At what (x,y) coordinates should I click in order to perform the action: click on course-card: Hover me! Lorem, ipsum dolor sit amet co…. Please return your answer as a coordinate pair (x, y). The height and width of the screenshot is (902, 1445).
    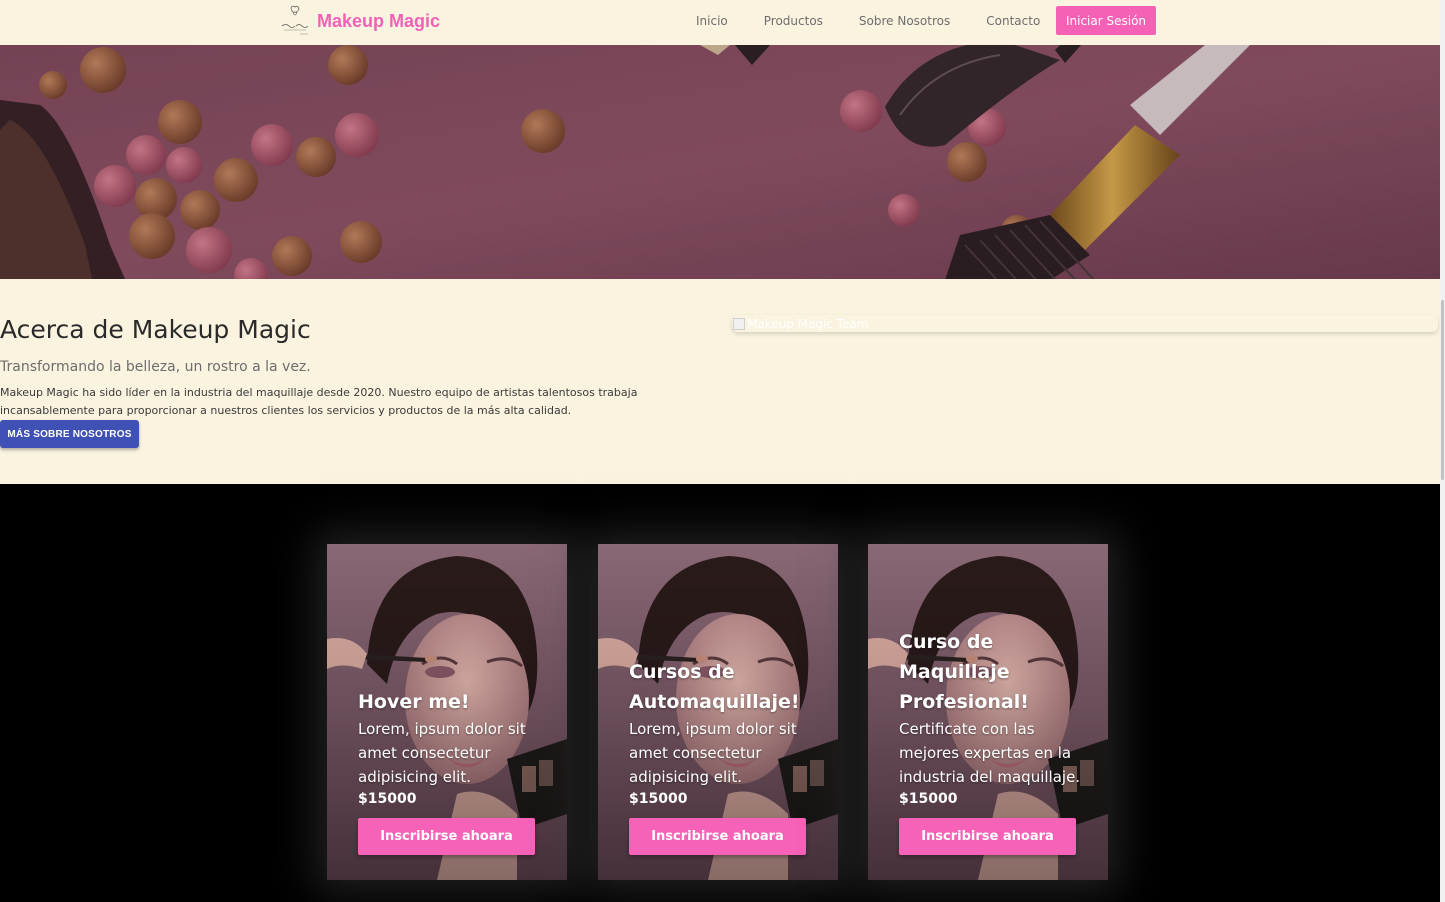
    Looking at the image, I should click on (447, 712).